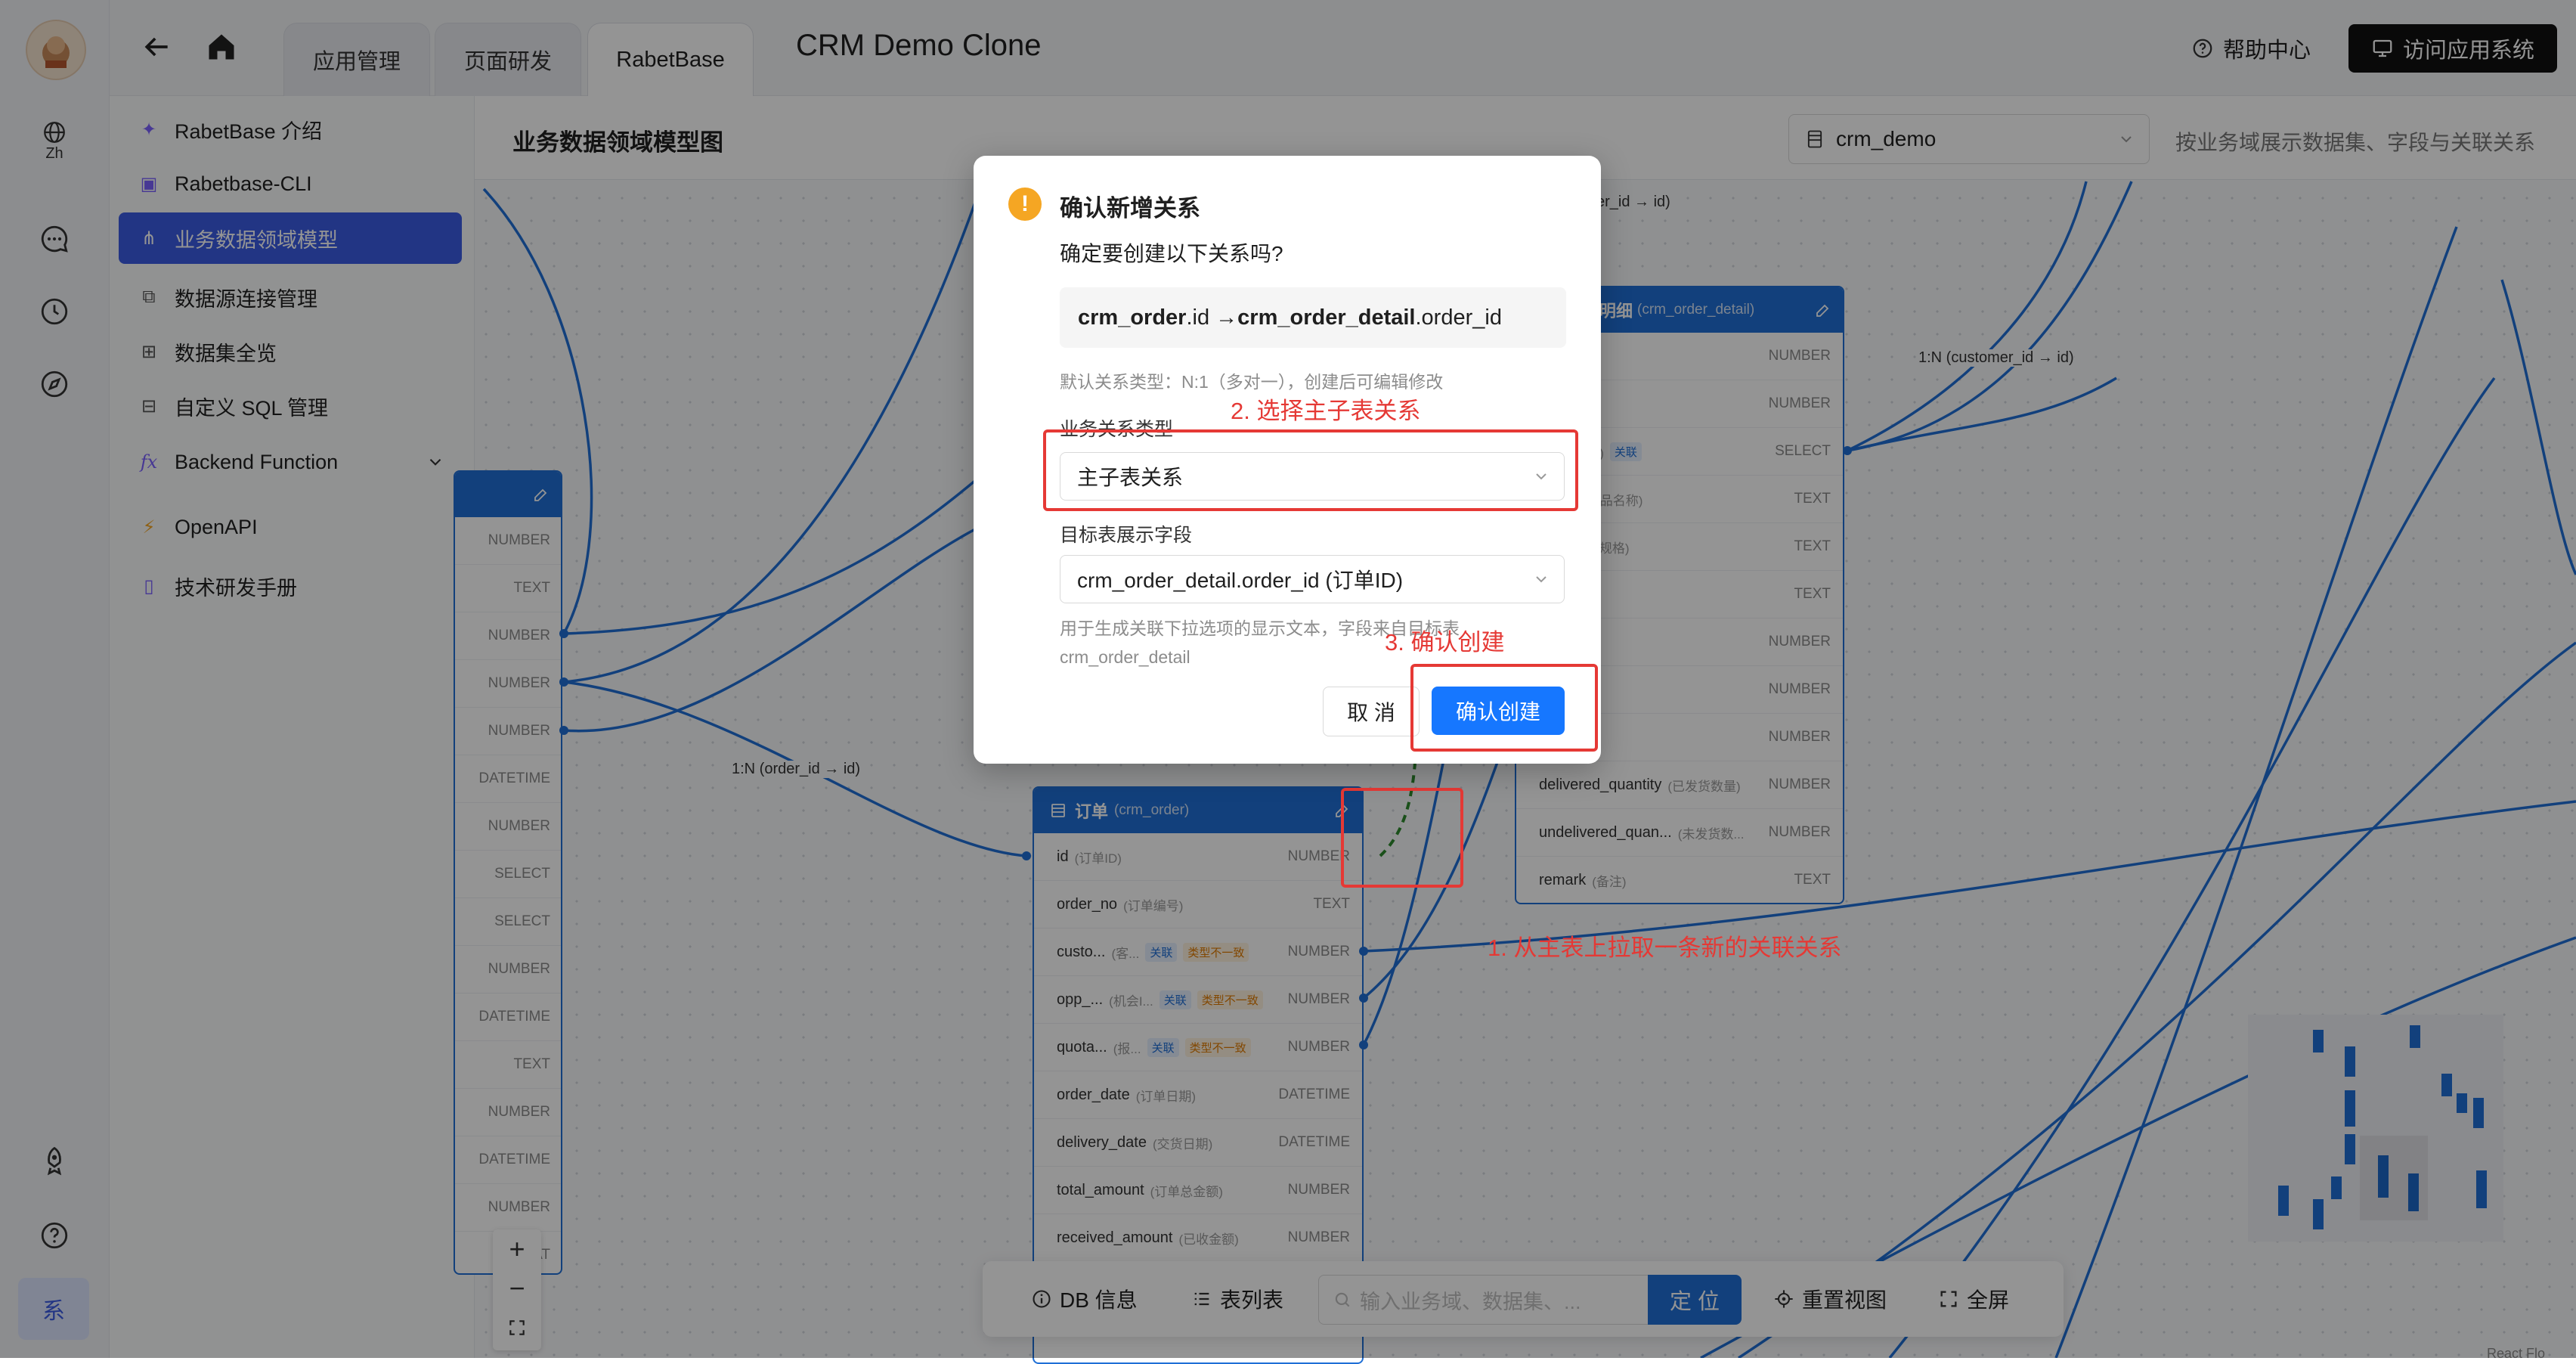 This screenshot has width=2576, height=1364. Describe the element at coordinates (1252, 382) in the screenshot. I see `default-relation-type: 默认关系类型：N:1（多对一），创建后可编辑修改` at that location.